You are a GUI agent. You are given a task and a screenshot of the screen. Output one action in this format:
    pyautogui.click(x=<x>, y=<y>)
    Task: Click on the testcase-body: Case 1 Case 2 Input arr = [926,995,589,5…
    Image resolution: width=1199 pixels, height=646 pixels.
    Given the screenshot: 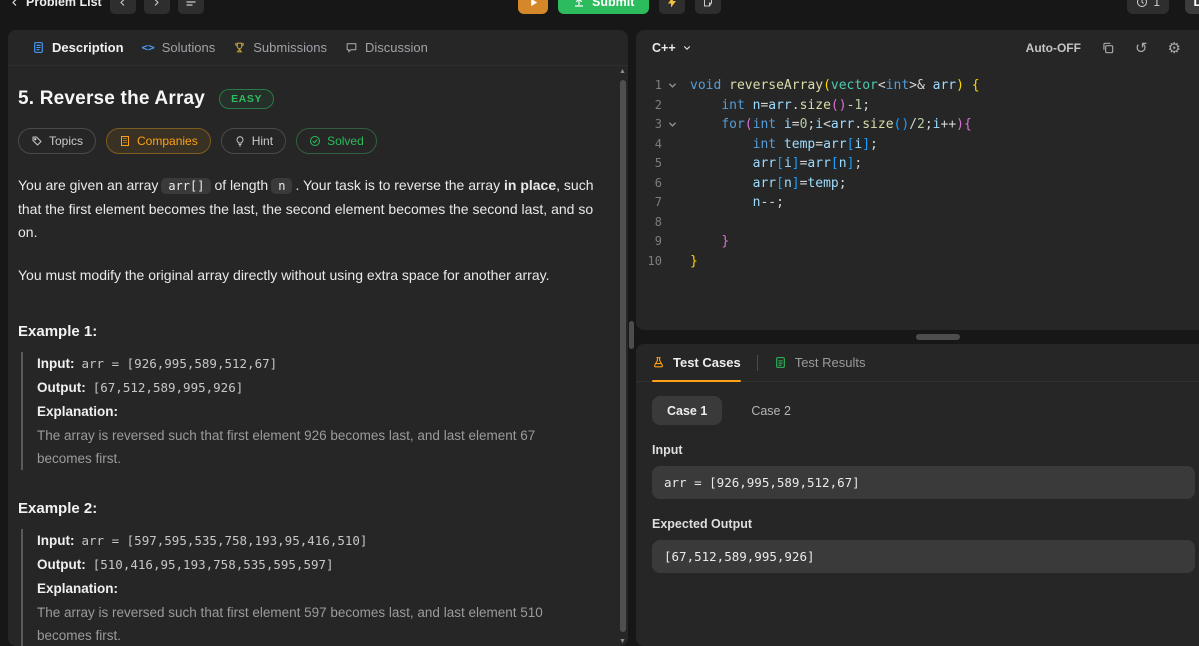 What is the action you would take?
    pyautogui.click(x=917, y=477)
    